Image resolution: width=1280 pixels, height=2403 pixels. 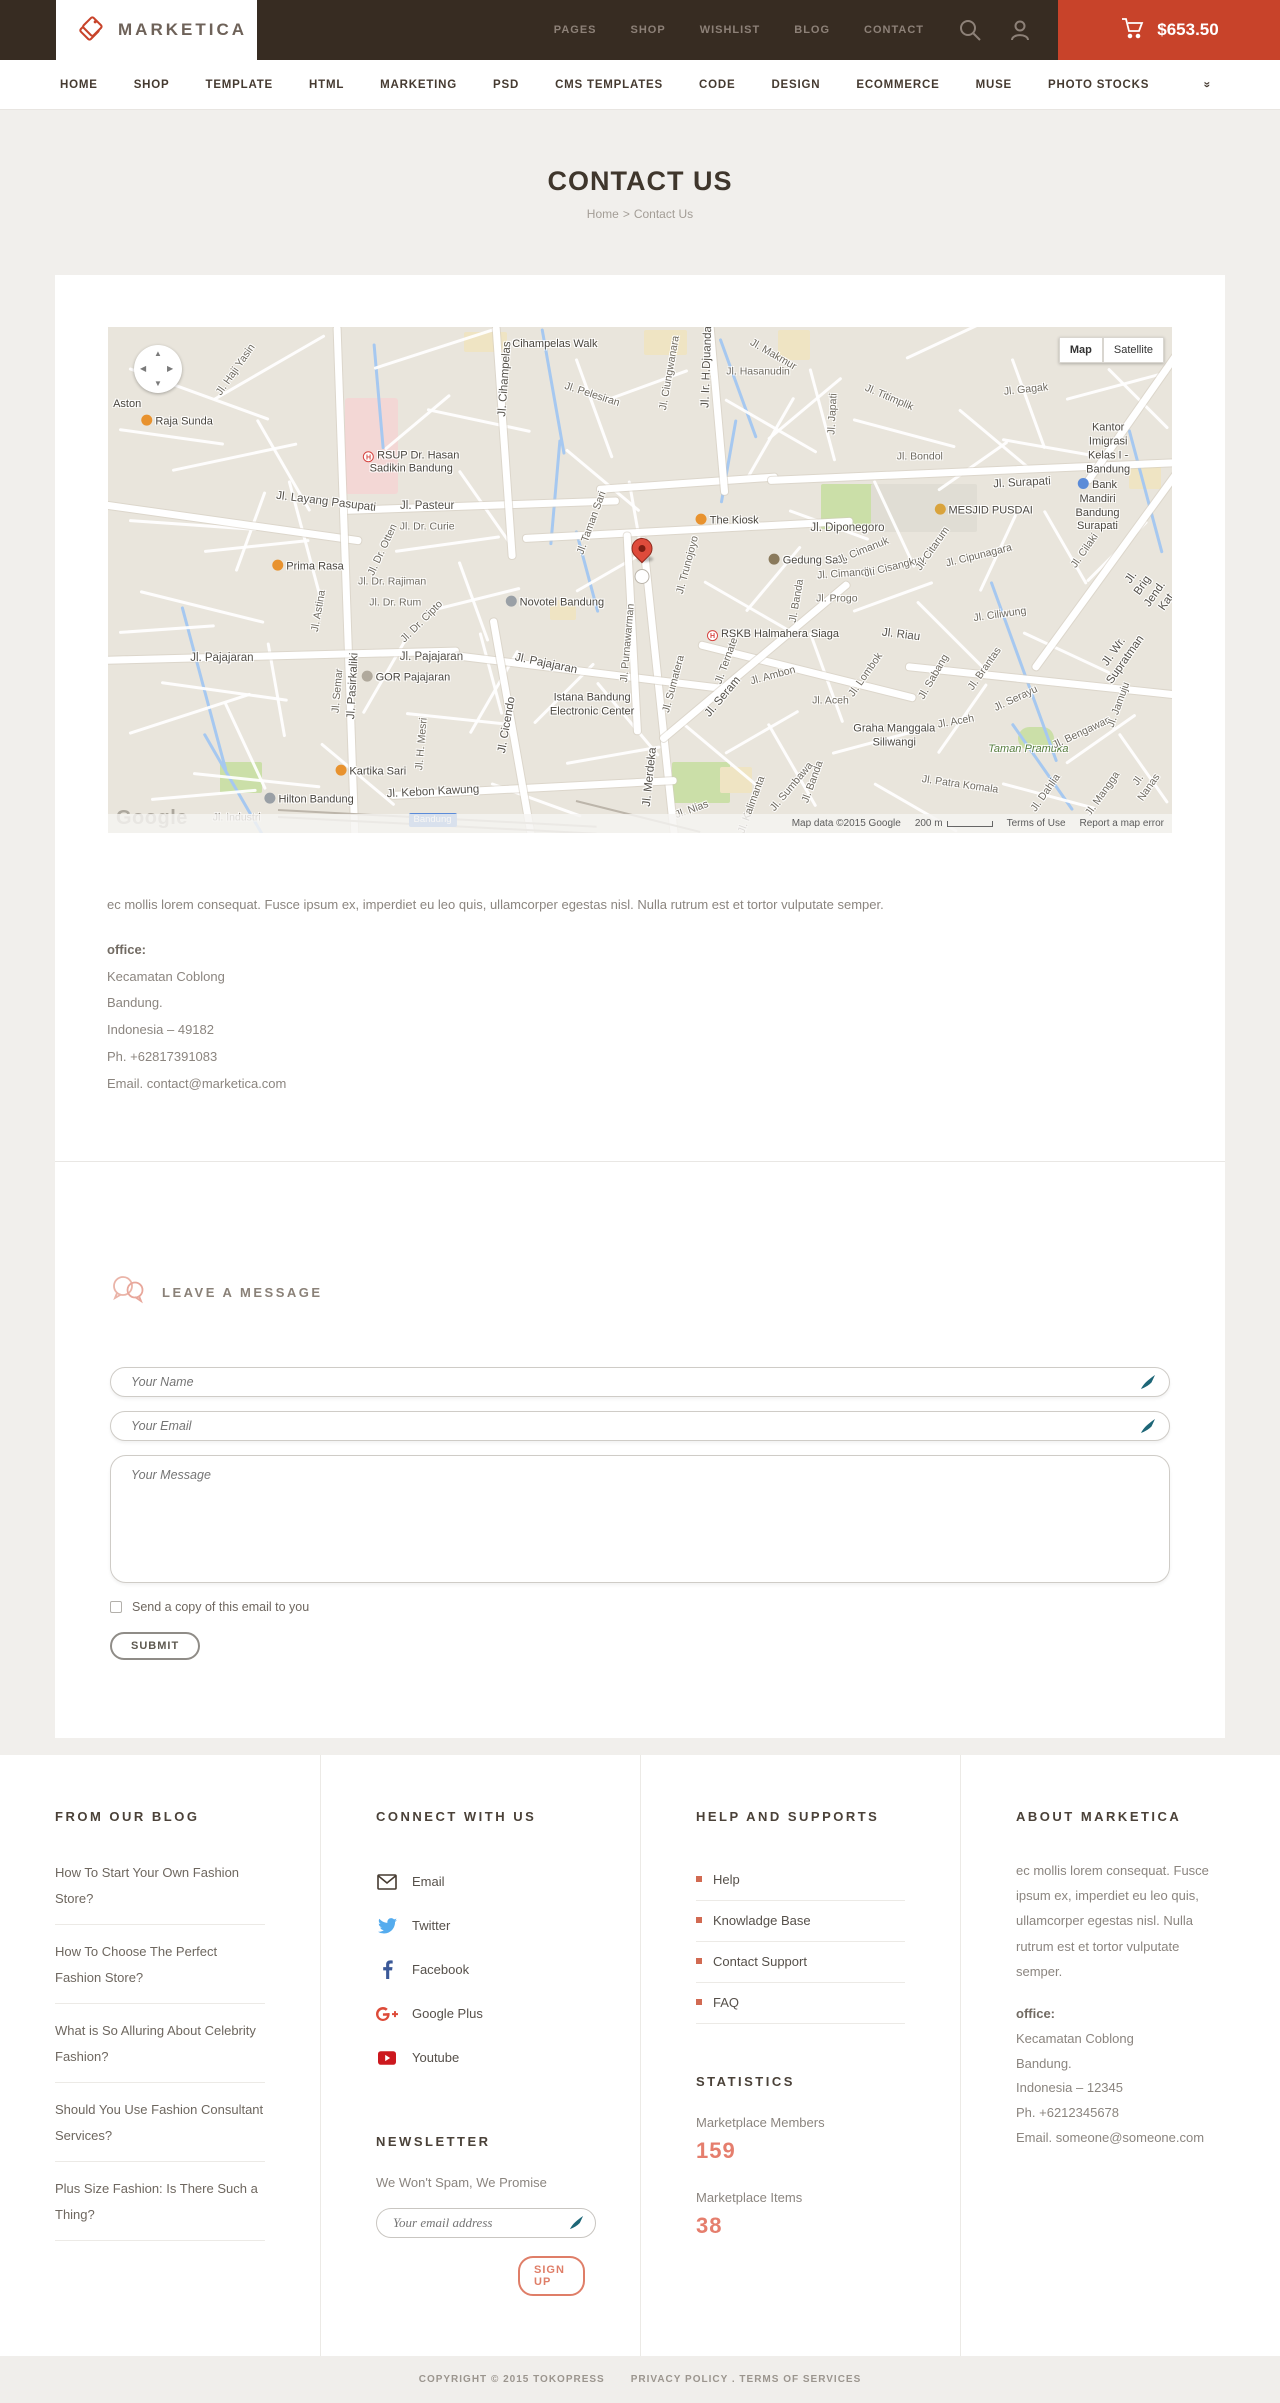 I want to click on main-nav-item-muse: MUSE, so click(x=994, y=85).